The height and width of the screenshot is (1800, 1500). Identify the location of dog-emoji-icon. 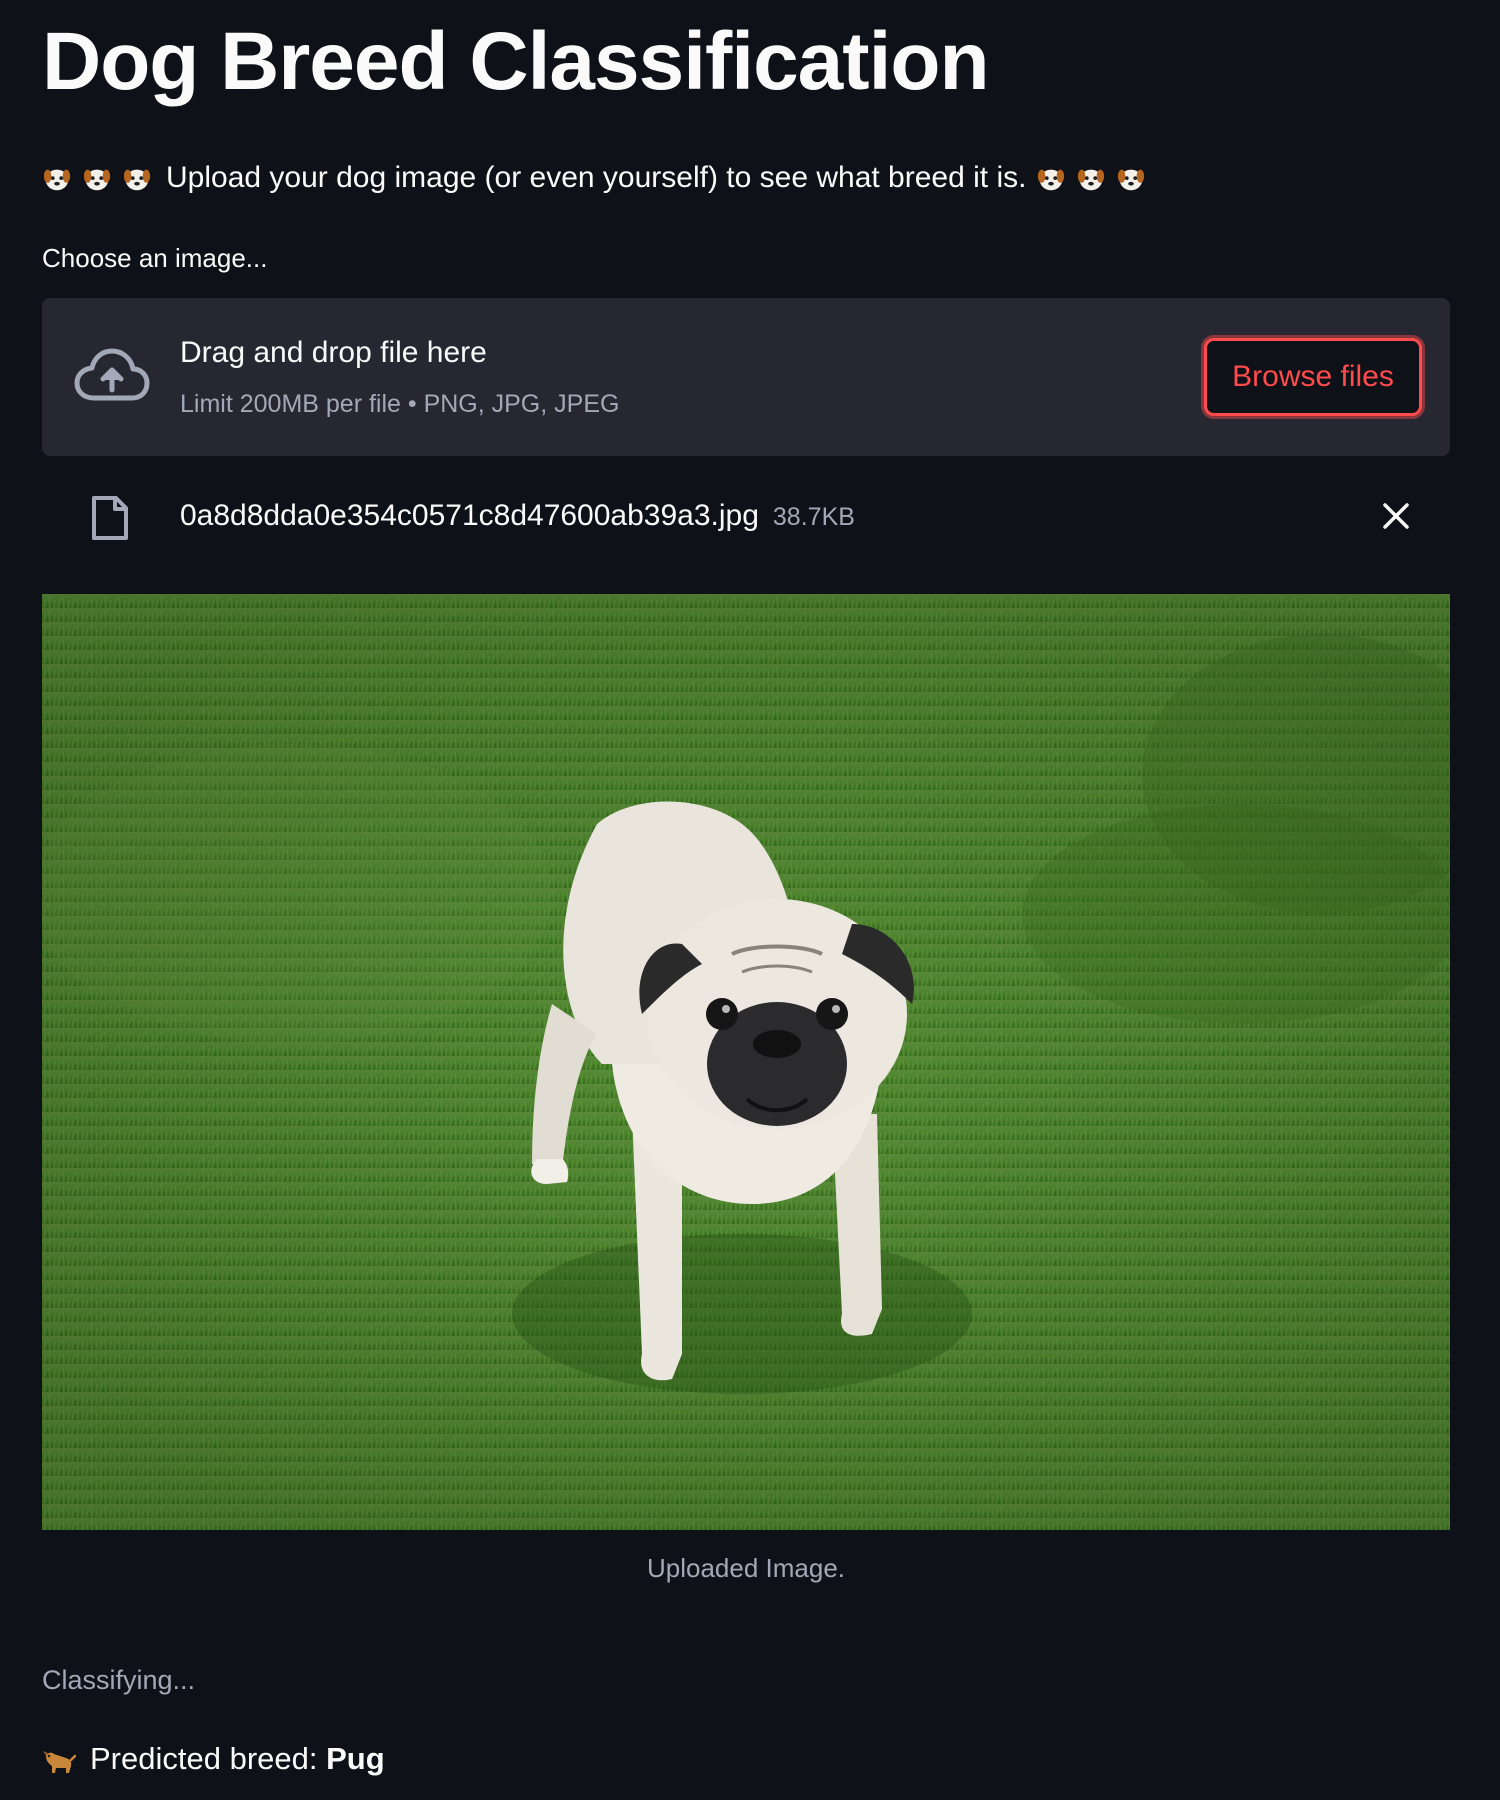
(59, 1761).